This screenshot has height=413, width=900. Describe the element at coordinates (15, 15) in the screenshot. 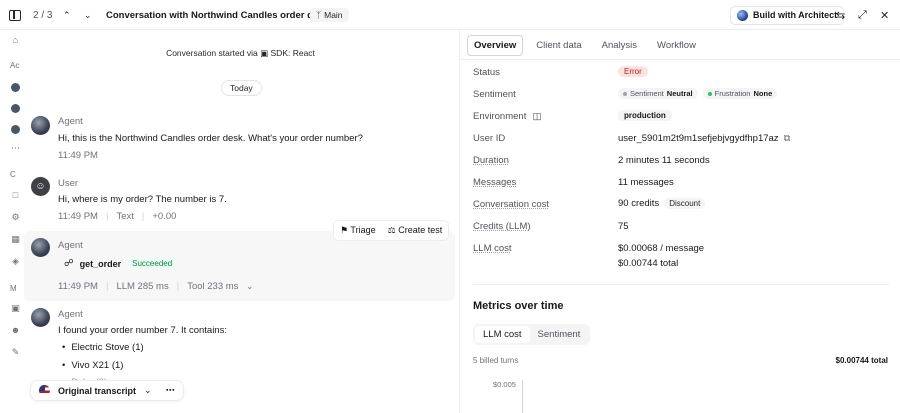

I see `sidebar-toggle-icon` at that location.